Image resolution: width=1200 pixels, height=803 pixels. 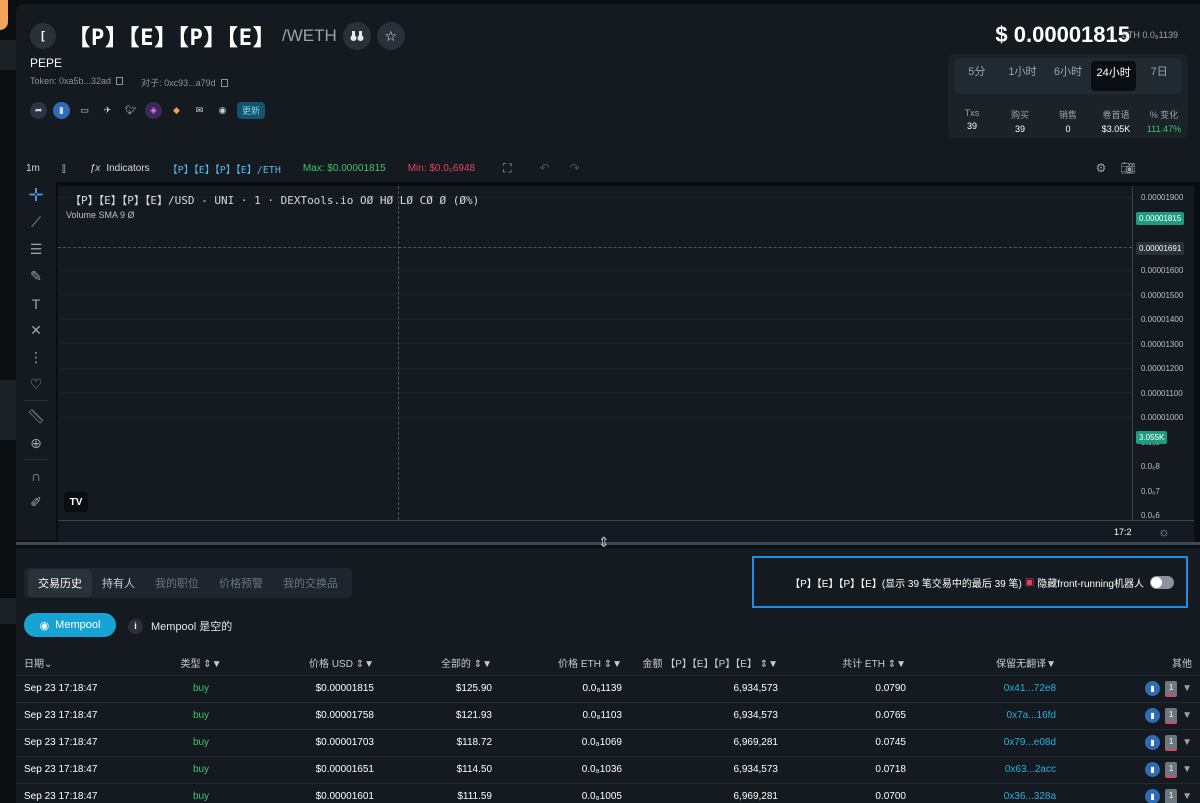 What do you see at coordinates (60, 583) in the screenshot?
I see `tab-trade-history: 交易历史` at bounding box center [60, 583].